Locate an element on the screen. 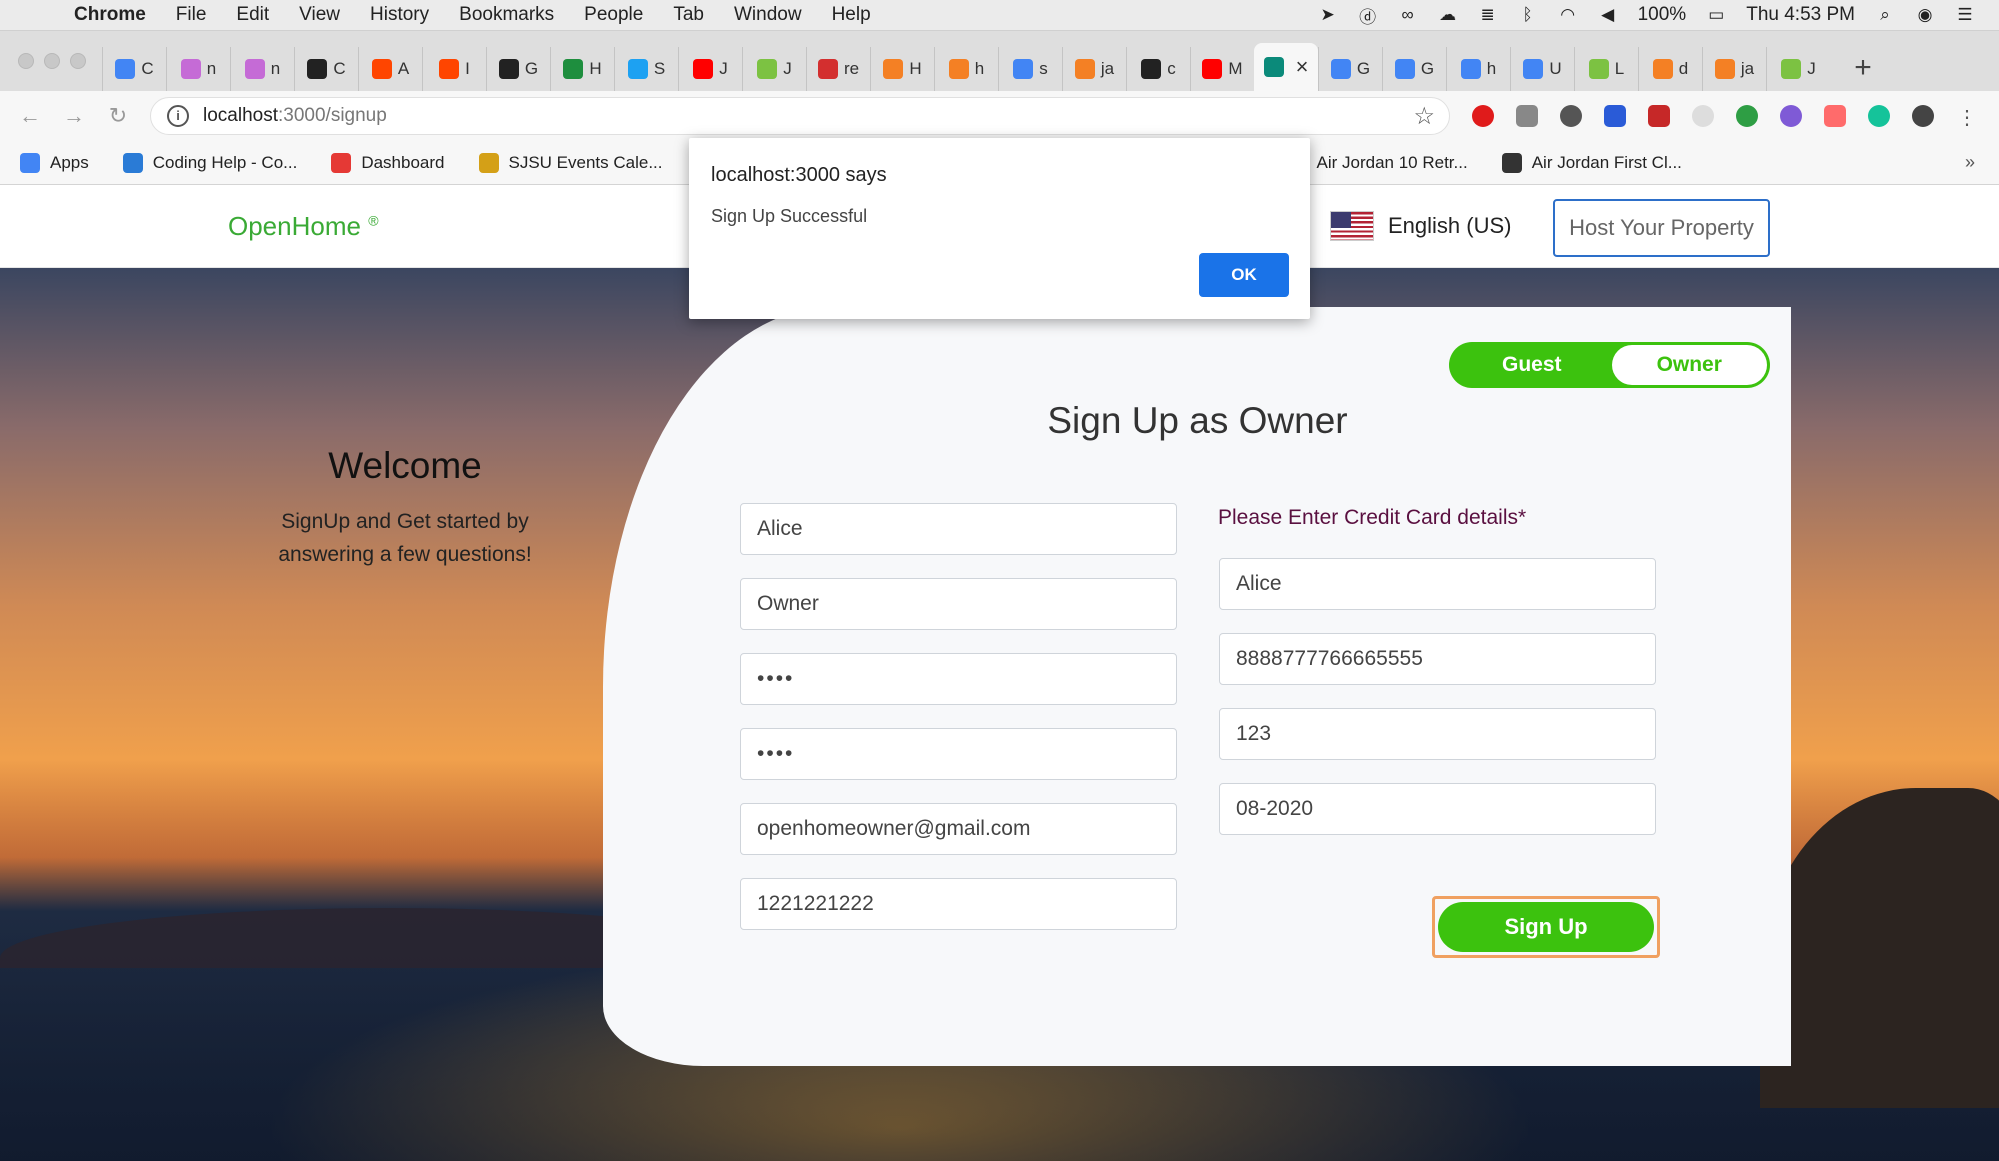  role-toggle: Guest Owner is located at coordinates (1609, 365).